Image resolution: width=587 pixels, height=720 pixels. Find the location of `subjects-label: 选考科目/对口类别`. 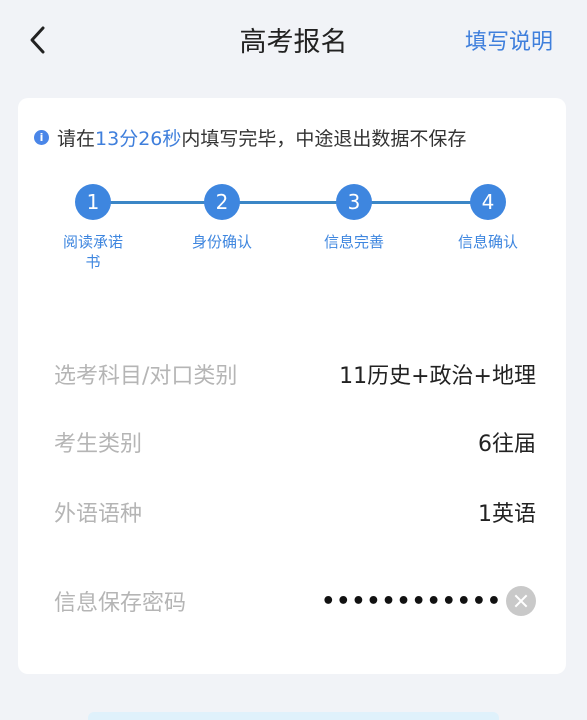

subjects-label: 选考科目/对口类别 is located at coordinates (146, 376).